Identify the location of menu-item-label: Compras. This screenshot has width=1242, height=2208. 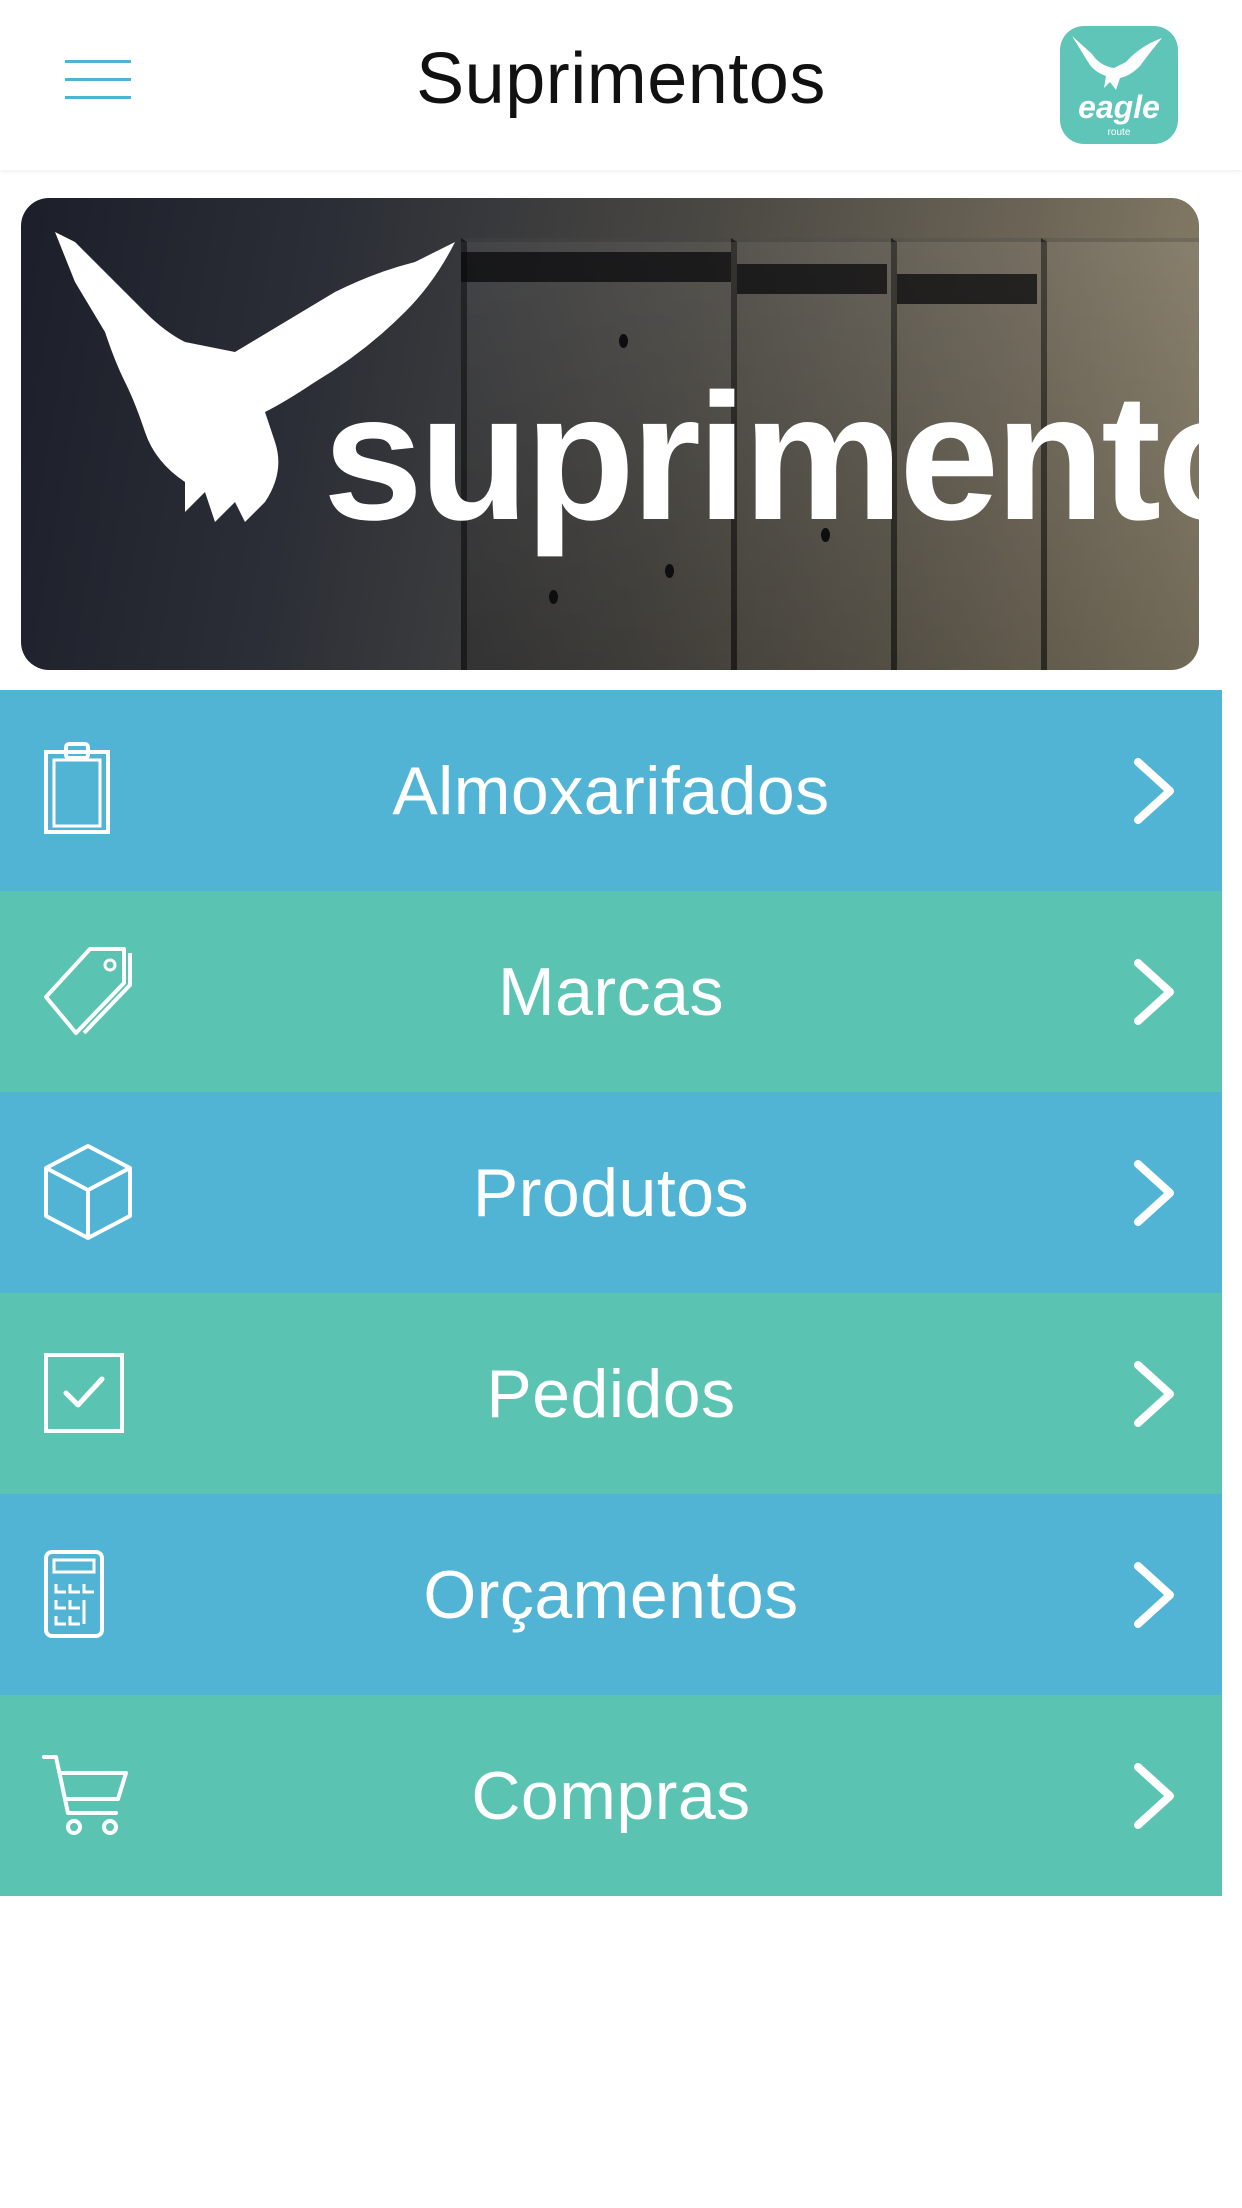
(611, 1796).